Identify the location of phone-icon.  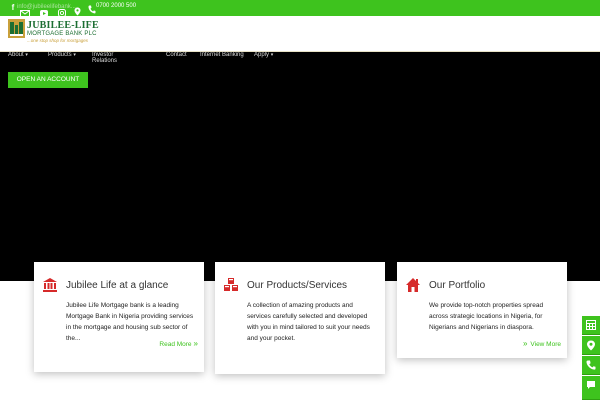
(591, 365).